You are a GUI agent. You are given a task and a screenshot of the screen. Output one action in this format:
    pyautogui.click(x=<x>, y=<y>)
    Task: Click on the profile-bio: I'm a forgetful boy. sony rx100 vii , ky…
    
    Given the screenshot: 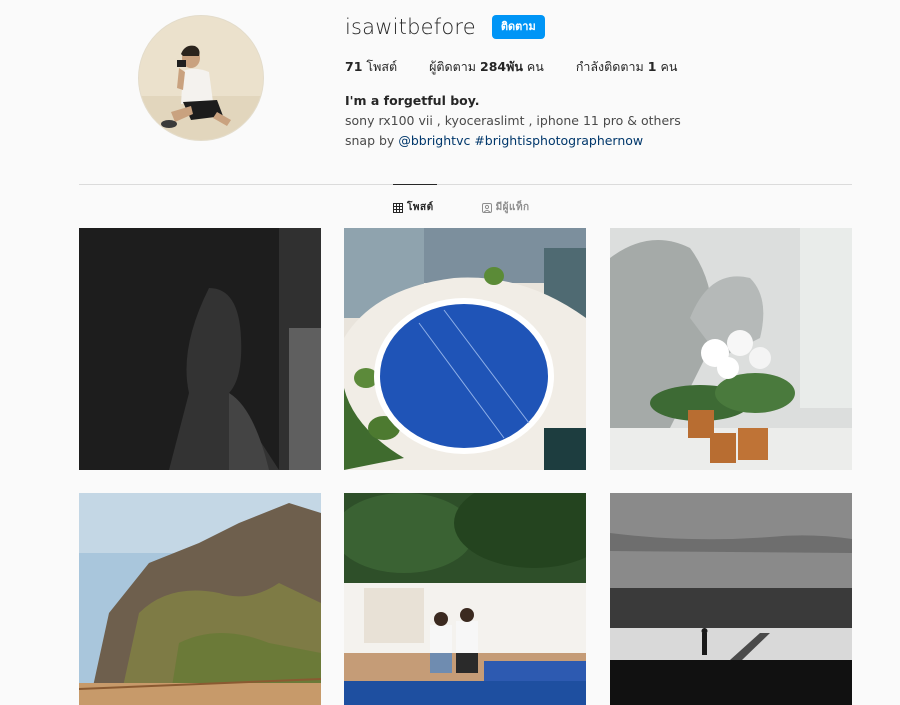 What is the action you would take?
    pyautogui.click(x=513, y=121)
    